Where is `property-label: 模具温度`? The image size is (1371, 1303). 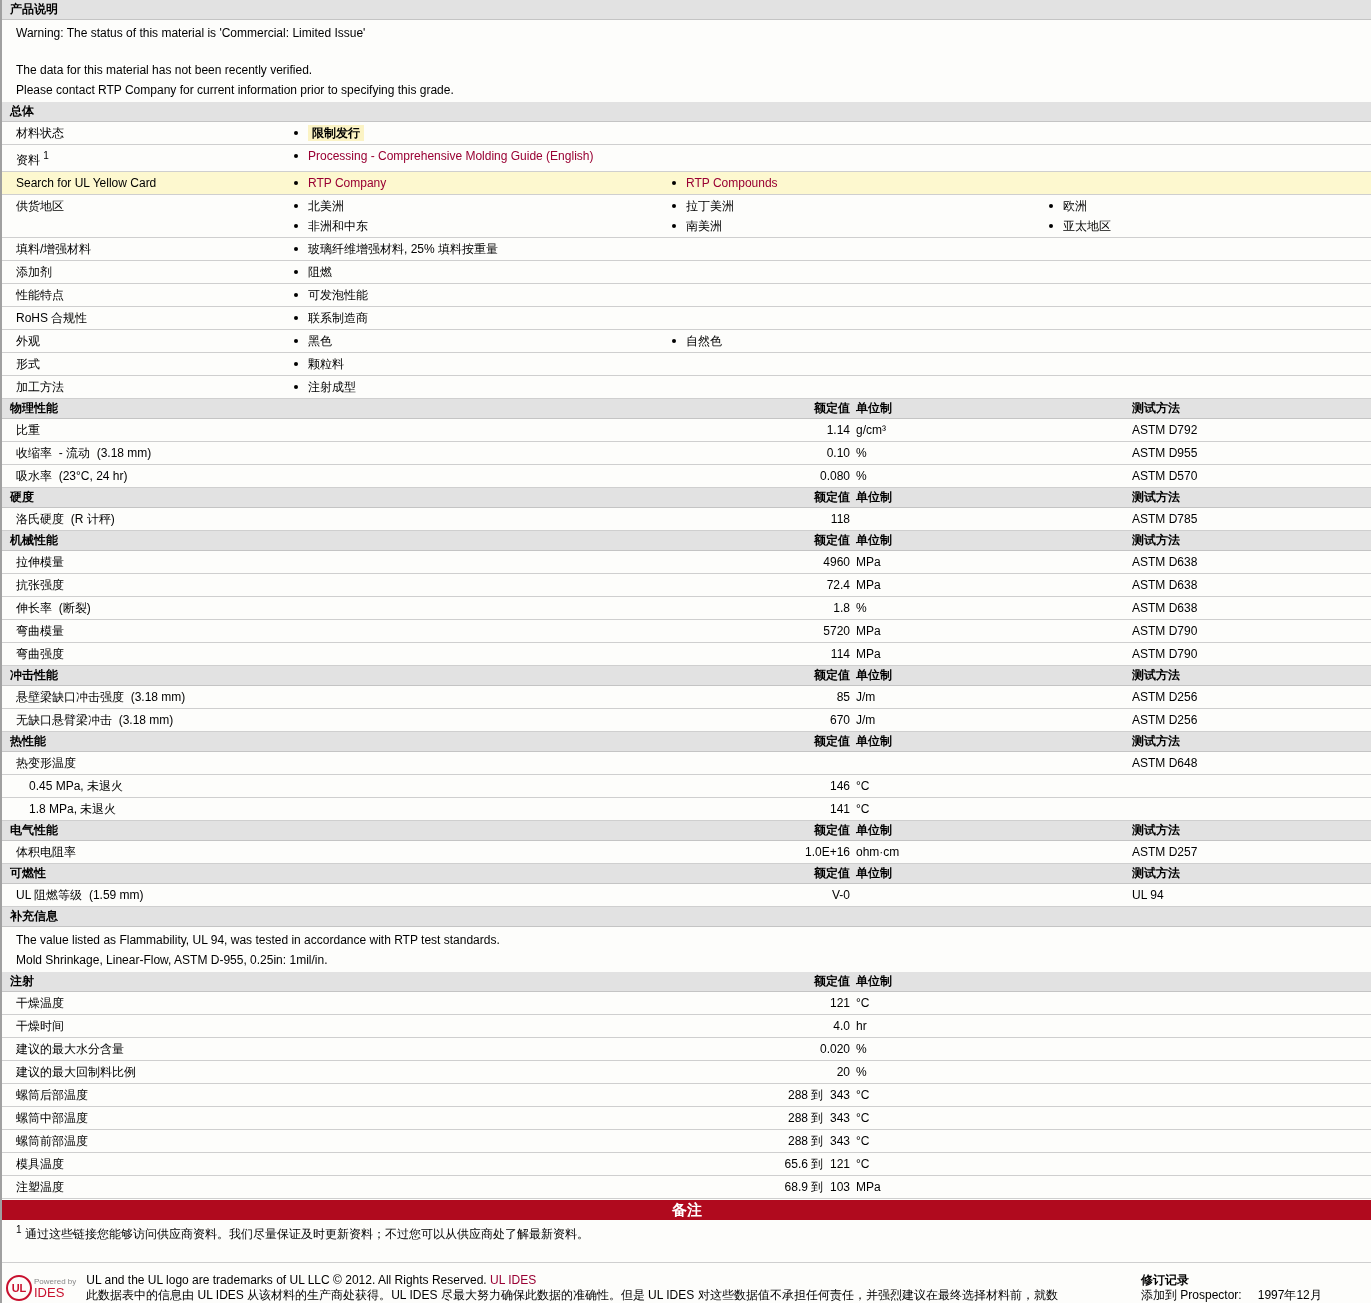 property-label: 模具温度 is located at coordinates (40, 1164).